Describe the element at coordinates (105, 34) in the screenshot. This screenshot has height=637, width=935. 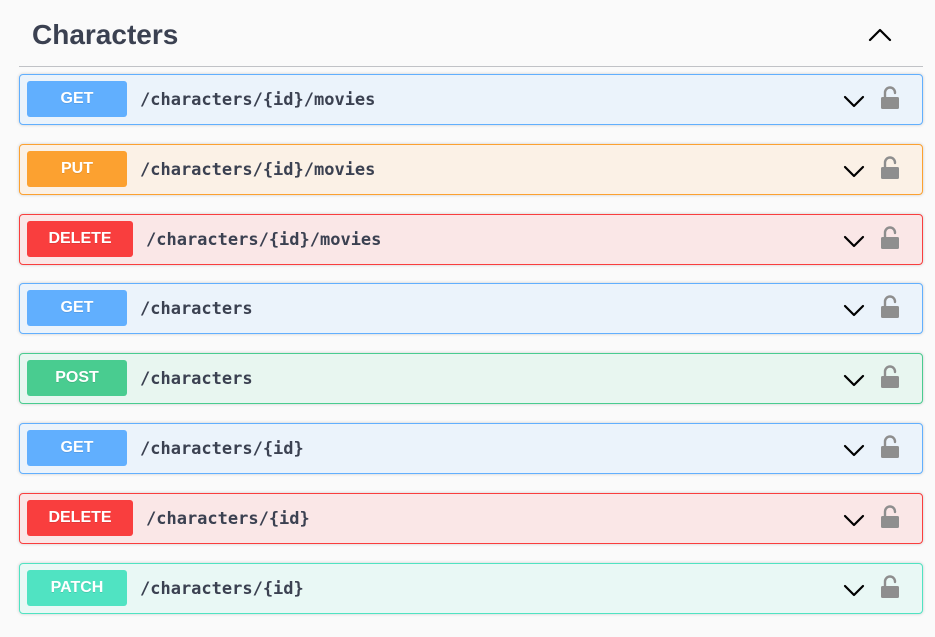
I see `section-title: Characters` at that location.